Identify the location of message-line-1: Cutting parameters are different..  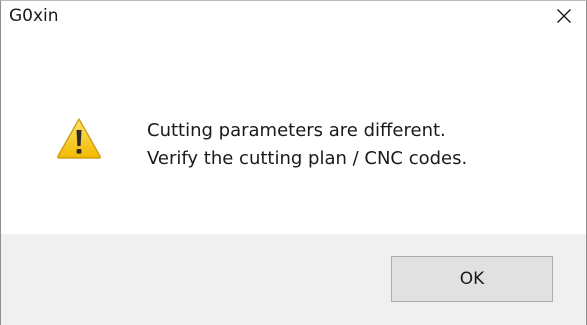
(296, 130).